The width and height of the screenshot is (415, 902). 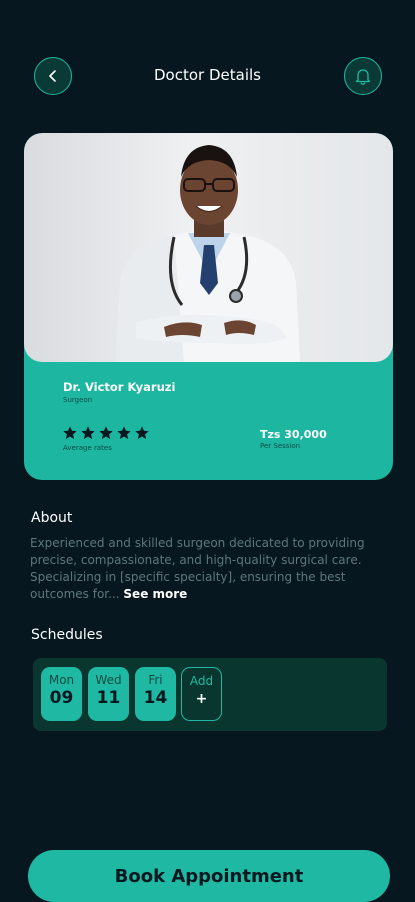 I want to click on schedule-day-fri: Fri 14, so click(x=155, y=694).